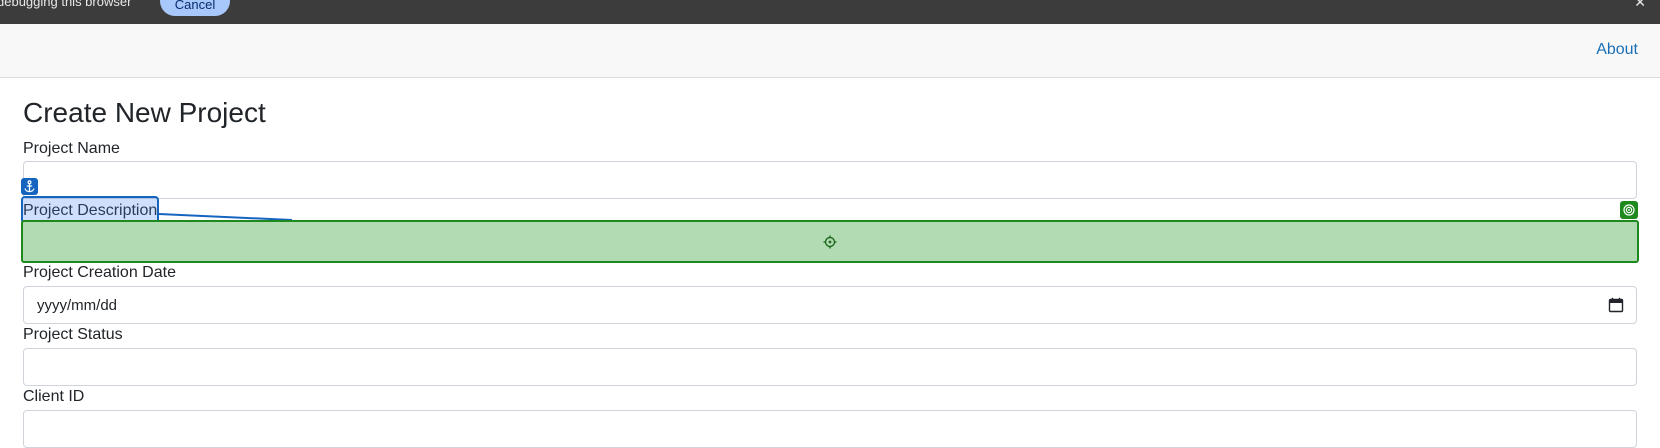  What do you see at coordinates (195, 8) in the screenshot?
I see `cancel-button: Cancel` at bounding box center [195, 8].